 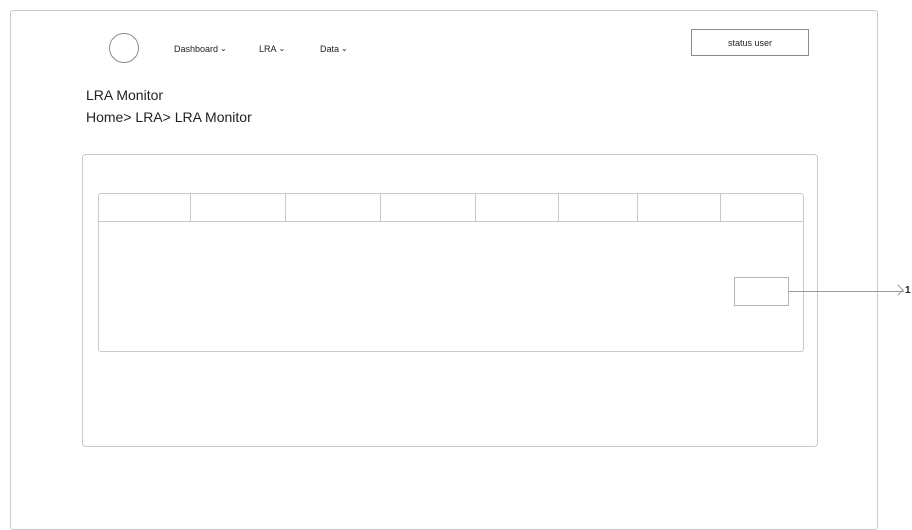 What do you see at coordinates (846, 291) in the screenshot?
I see `callout-line` at bounding box center [846, 291].